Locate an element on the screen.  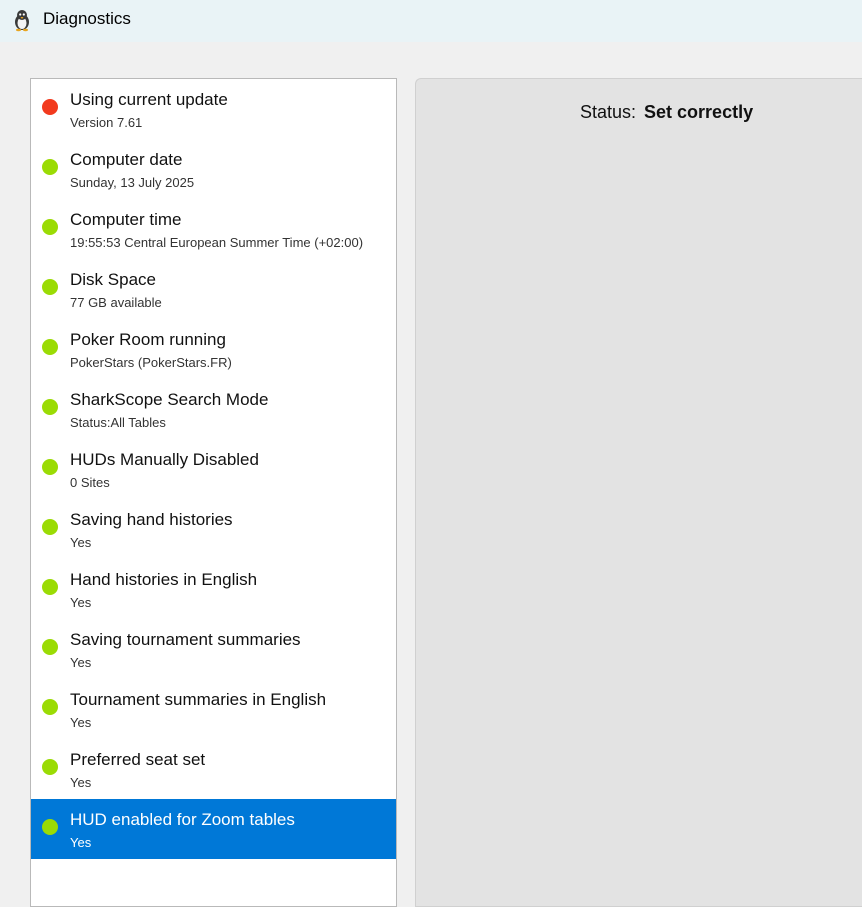
check-item-title: Computer time is located at coordinates (126, 219).